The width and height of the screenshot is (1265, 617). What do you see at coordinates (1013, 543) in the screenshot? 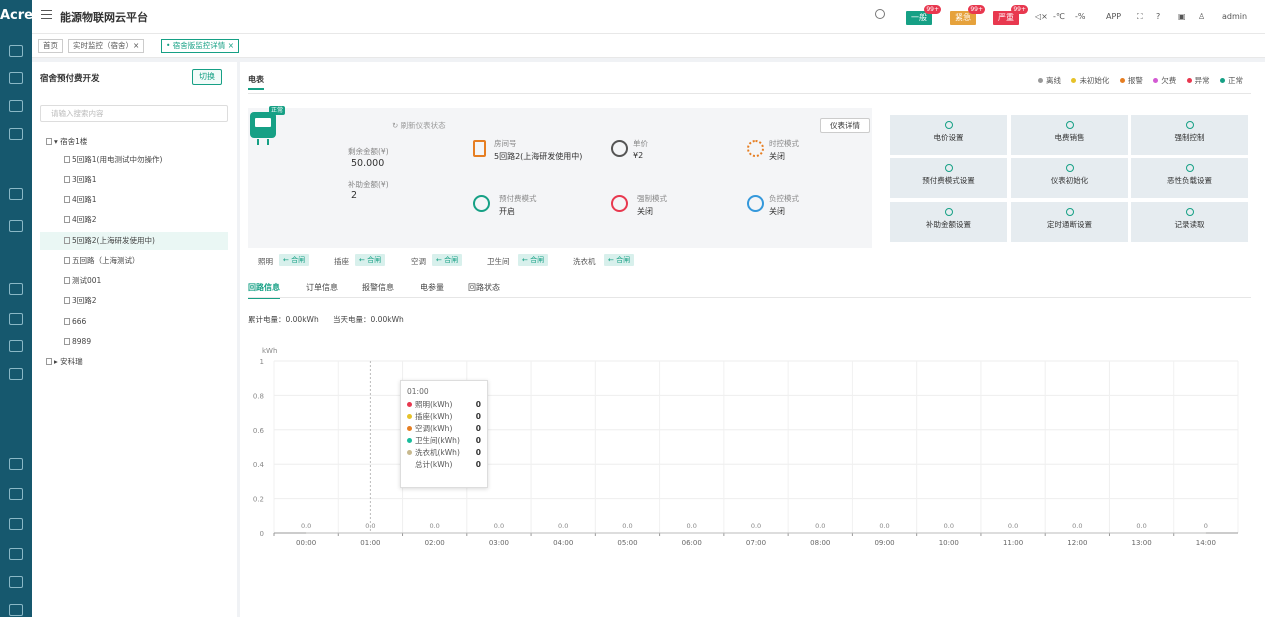
I see `x-tick-label: 11:00` at bounding box center [1013, 543].